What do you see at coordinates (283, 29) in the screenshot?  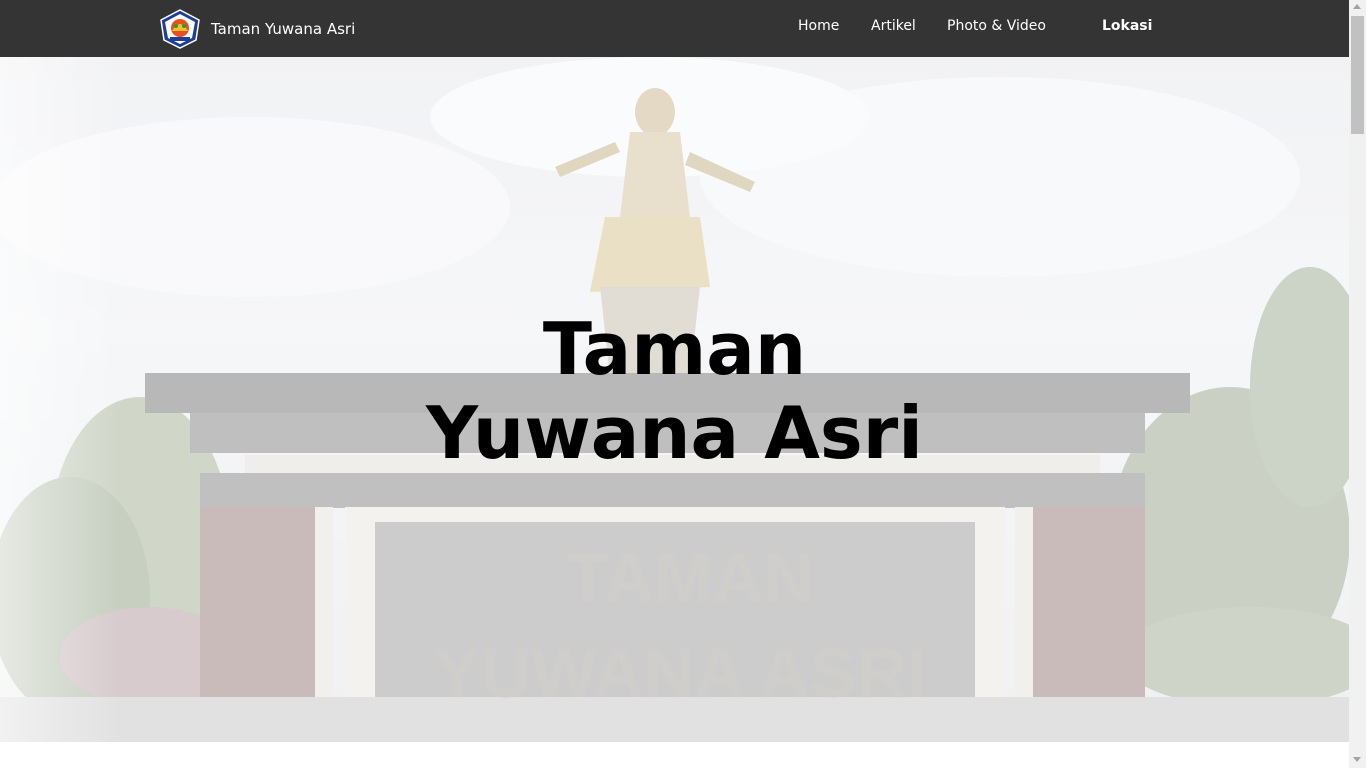 I see `brand-title: Taman Yuwana Asri` at bounding box center [283, 29].